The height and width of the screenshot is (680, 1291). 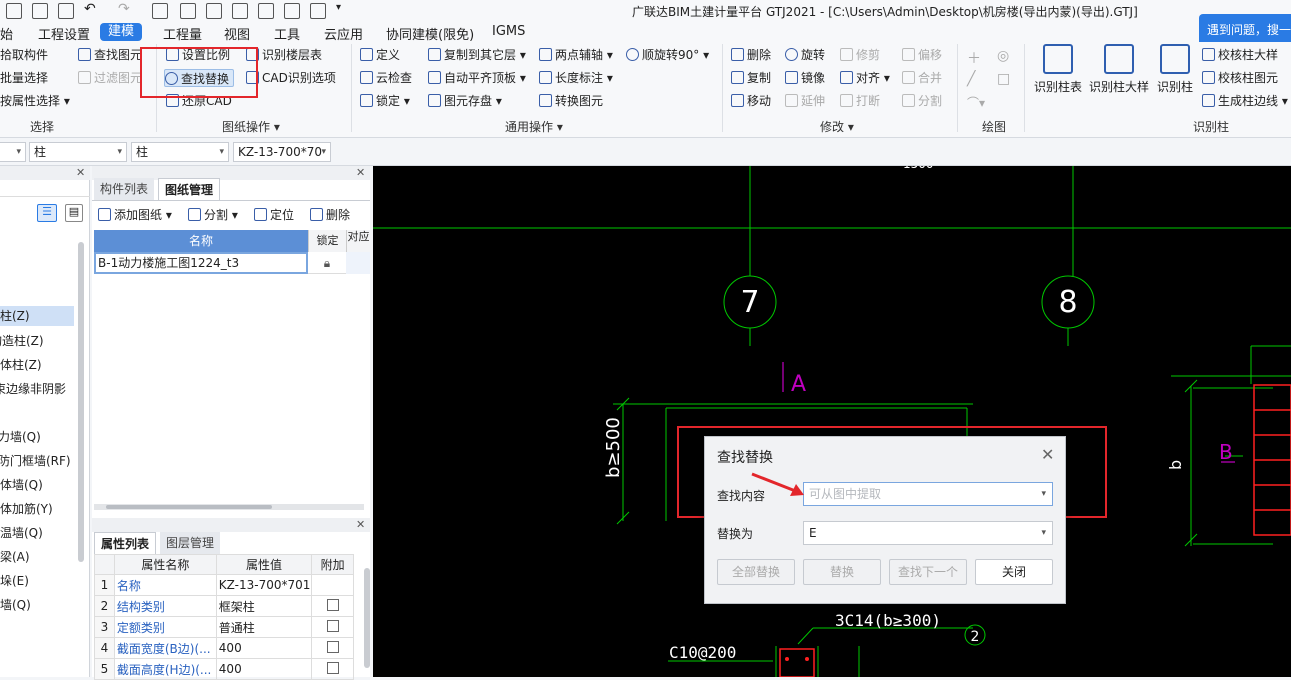 What do you see at coordinates (64, 33) in the screenshot?
I see `menu-project-settings: 工程设置` at bounding box center [64, 33].